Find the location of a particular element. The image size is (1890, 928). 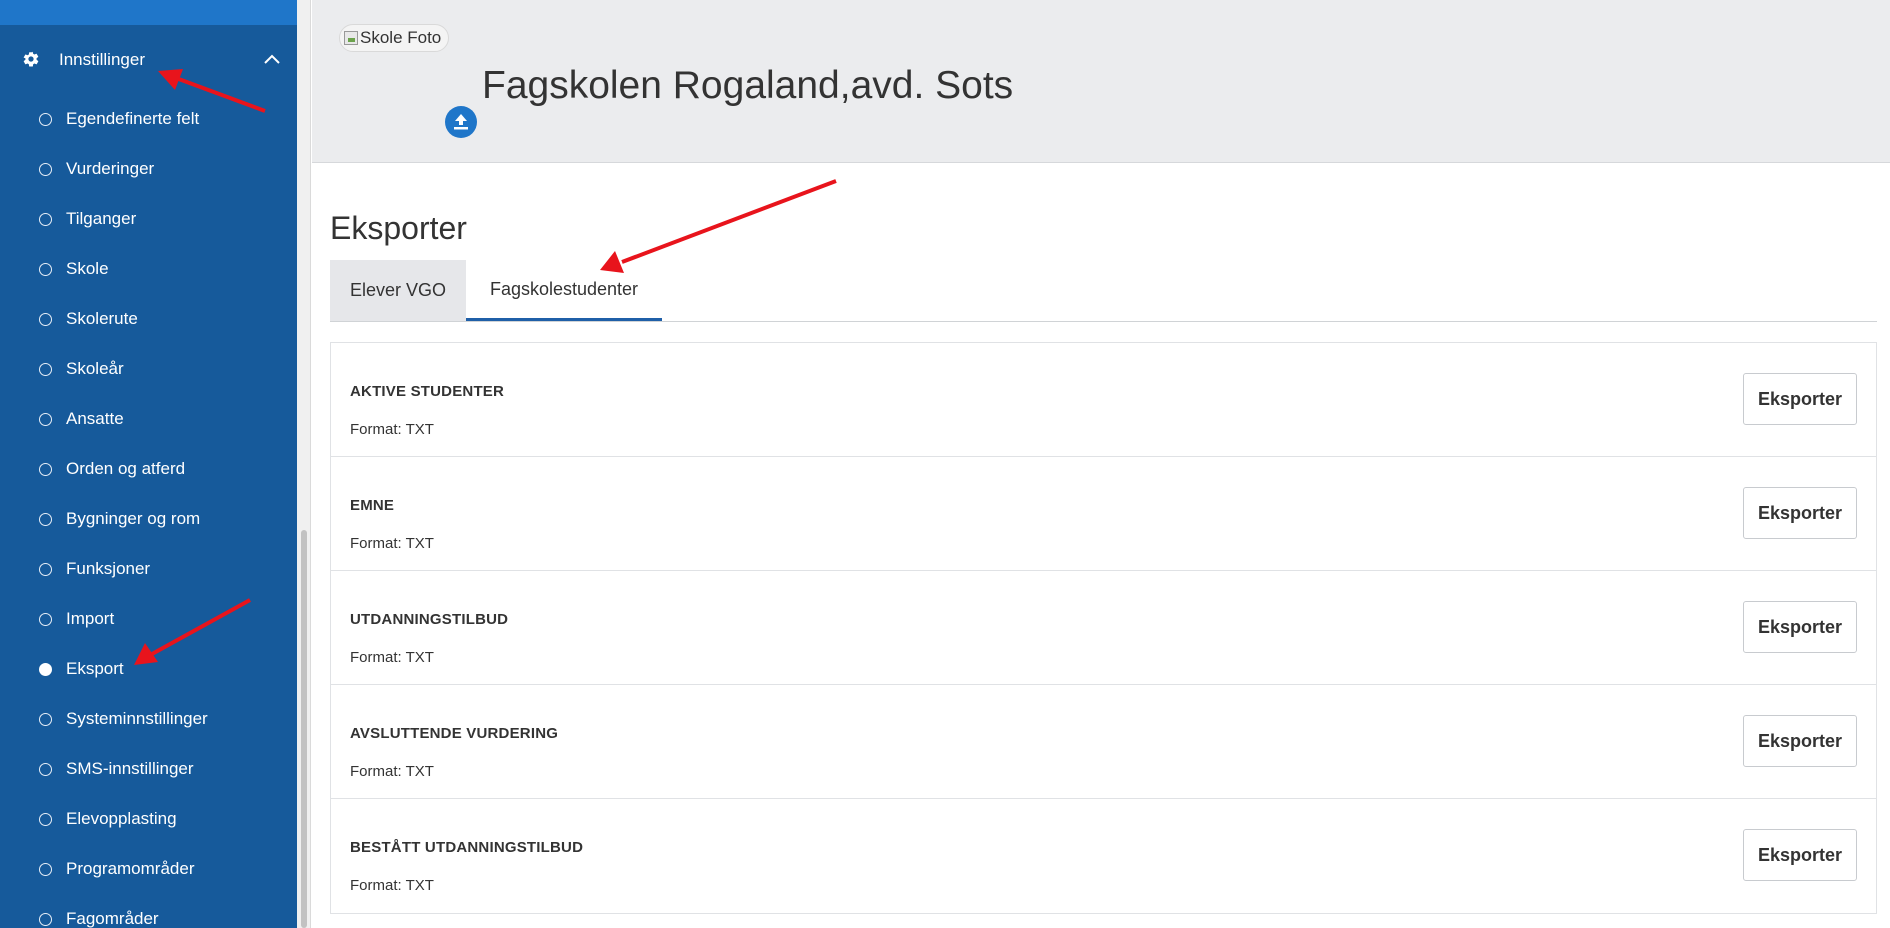

sidebar-section-label: Innstillinger is located at coordinates (102, 59).